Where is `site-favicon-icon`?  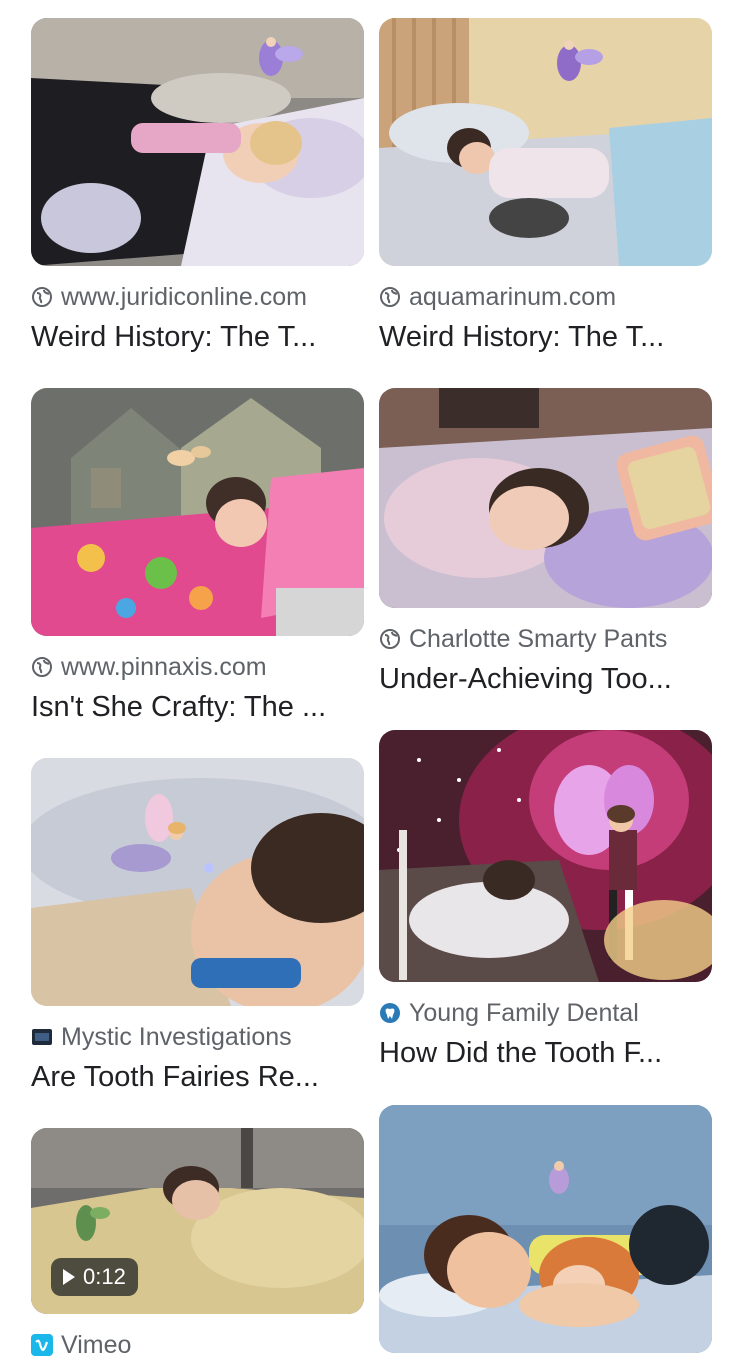
site-favicon-icon is located at coordinates (42, 1037).